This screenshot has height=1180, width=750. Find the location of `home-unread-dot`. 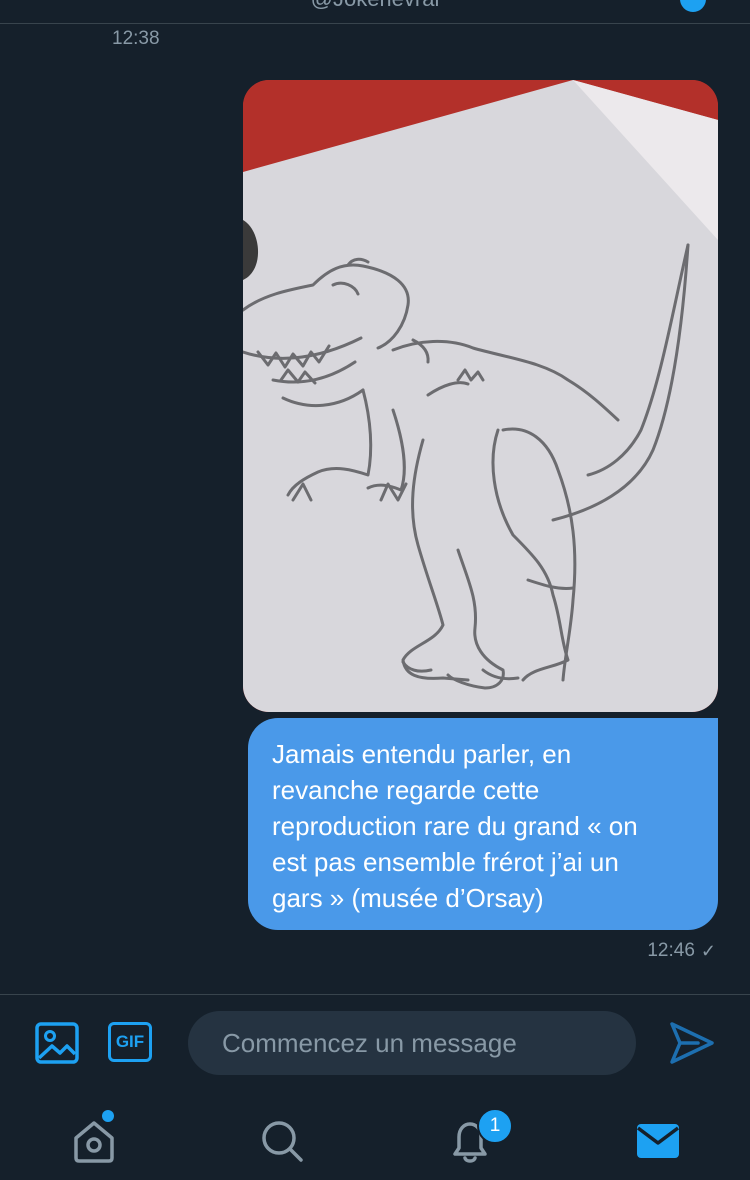

home-unread-dot is located at coordinates (108, 1116).